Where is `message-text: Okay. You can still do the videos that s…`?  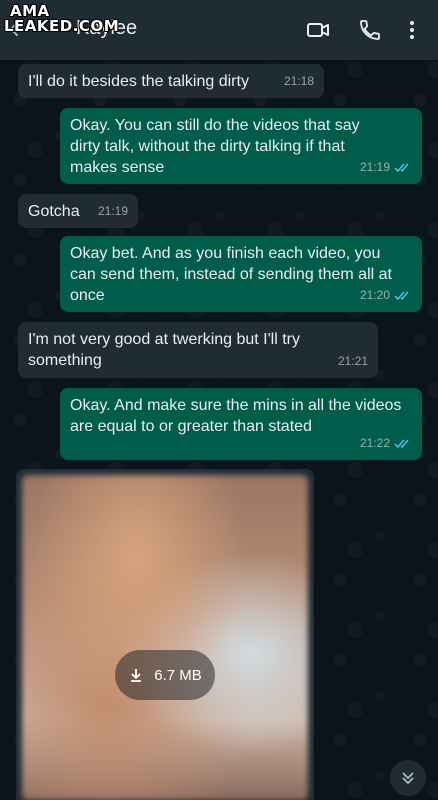
message-text: Okay. You can still do the videos that s… is located at coordinates (215, 146).